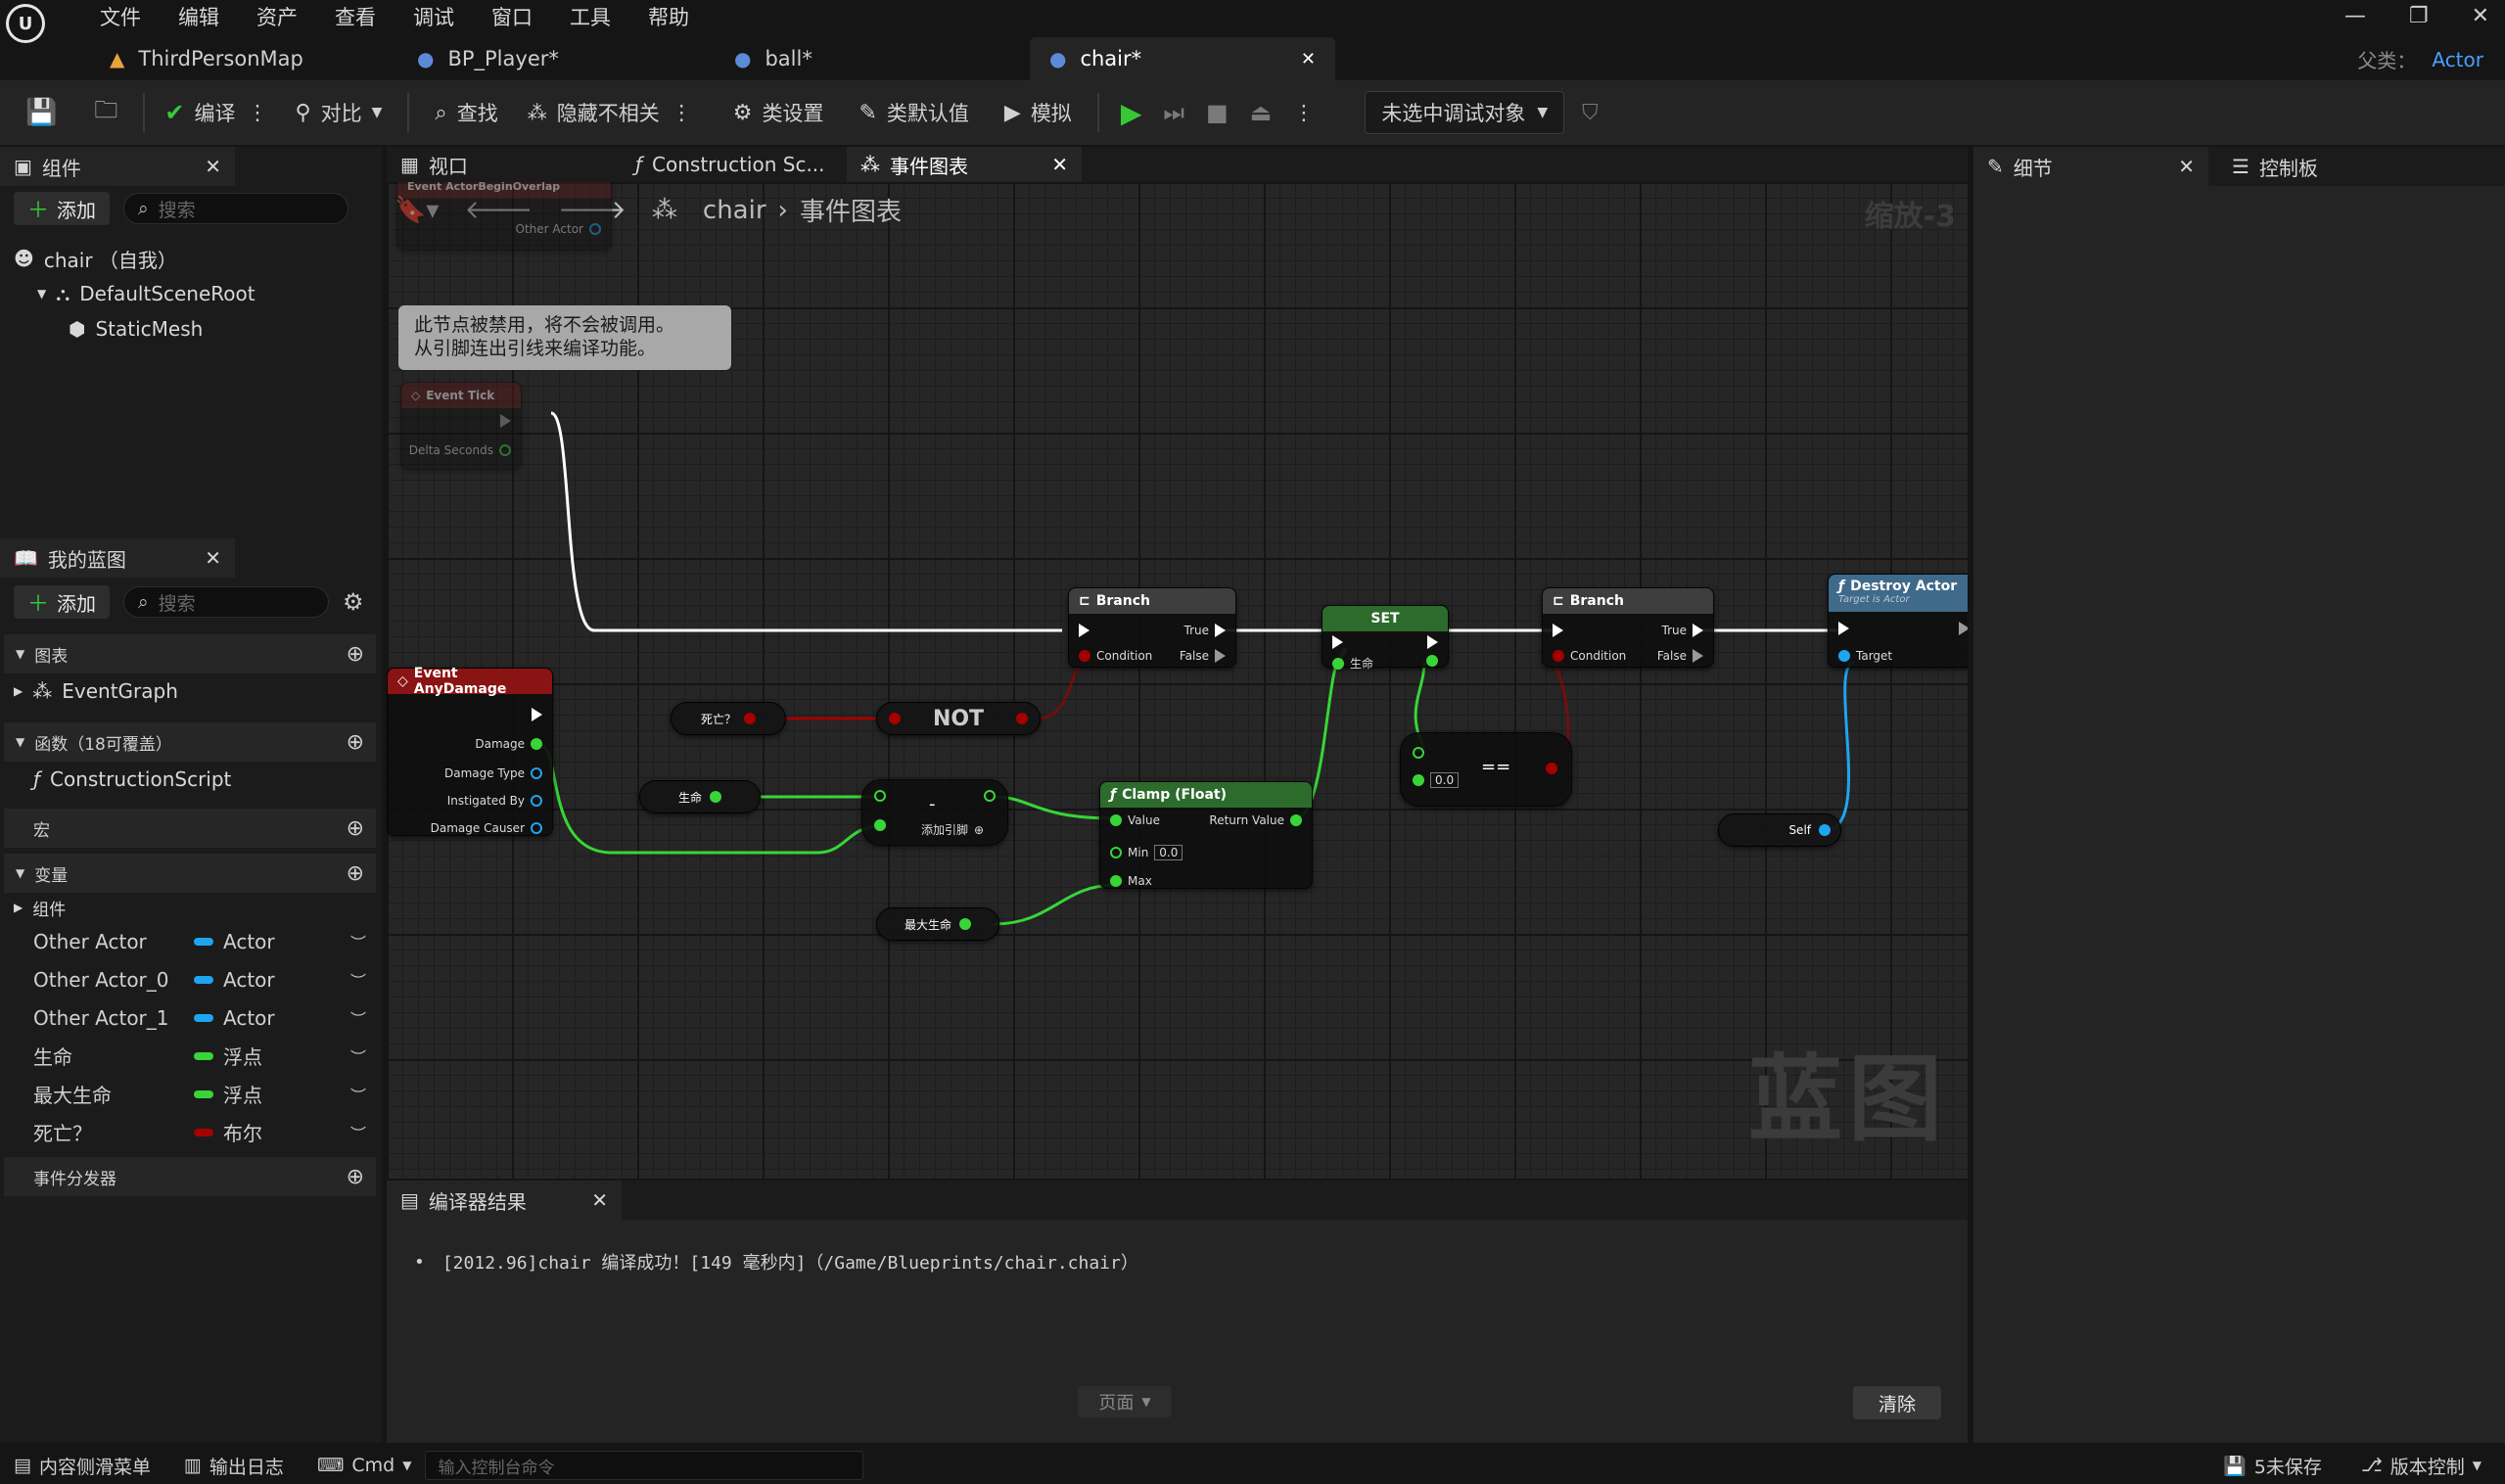 This screenshot has width=2505, height=1484. What do you see at coordinates (880, 825) in the screenshot?
I see `pin-b` at bounding box center [880, 825].